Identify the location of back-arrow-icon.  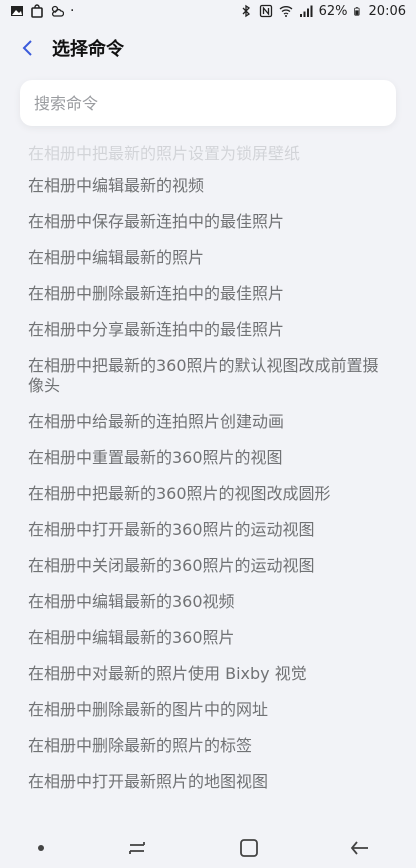
(360, 848).